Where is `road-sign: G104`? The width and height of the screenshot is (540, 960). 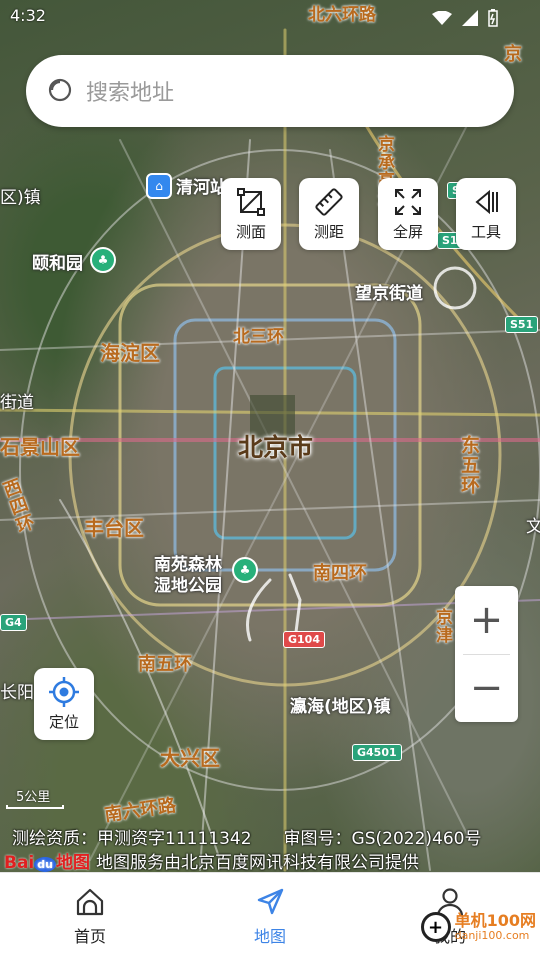
road-sign: G104 is located at coordinates (304, 639).